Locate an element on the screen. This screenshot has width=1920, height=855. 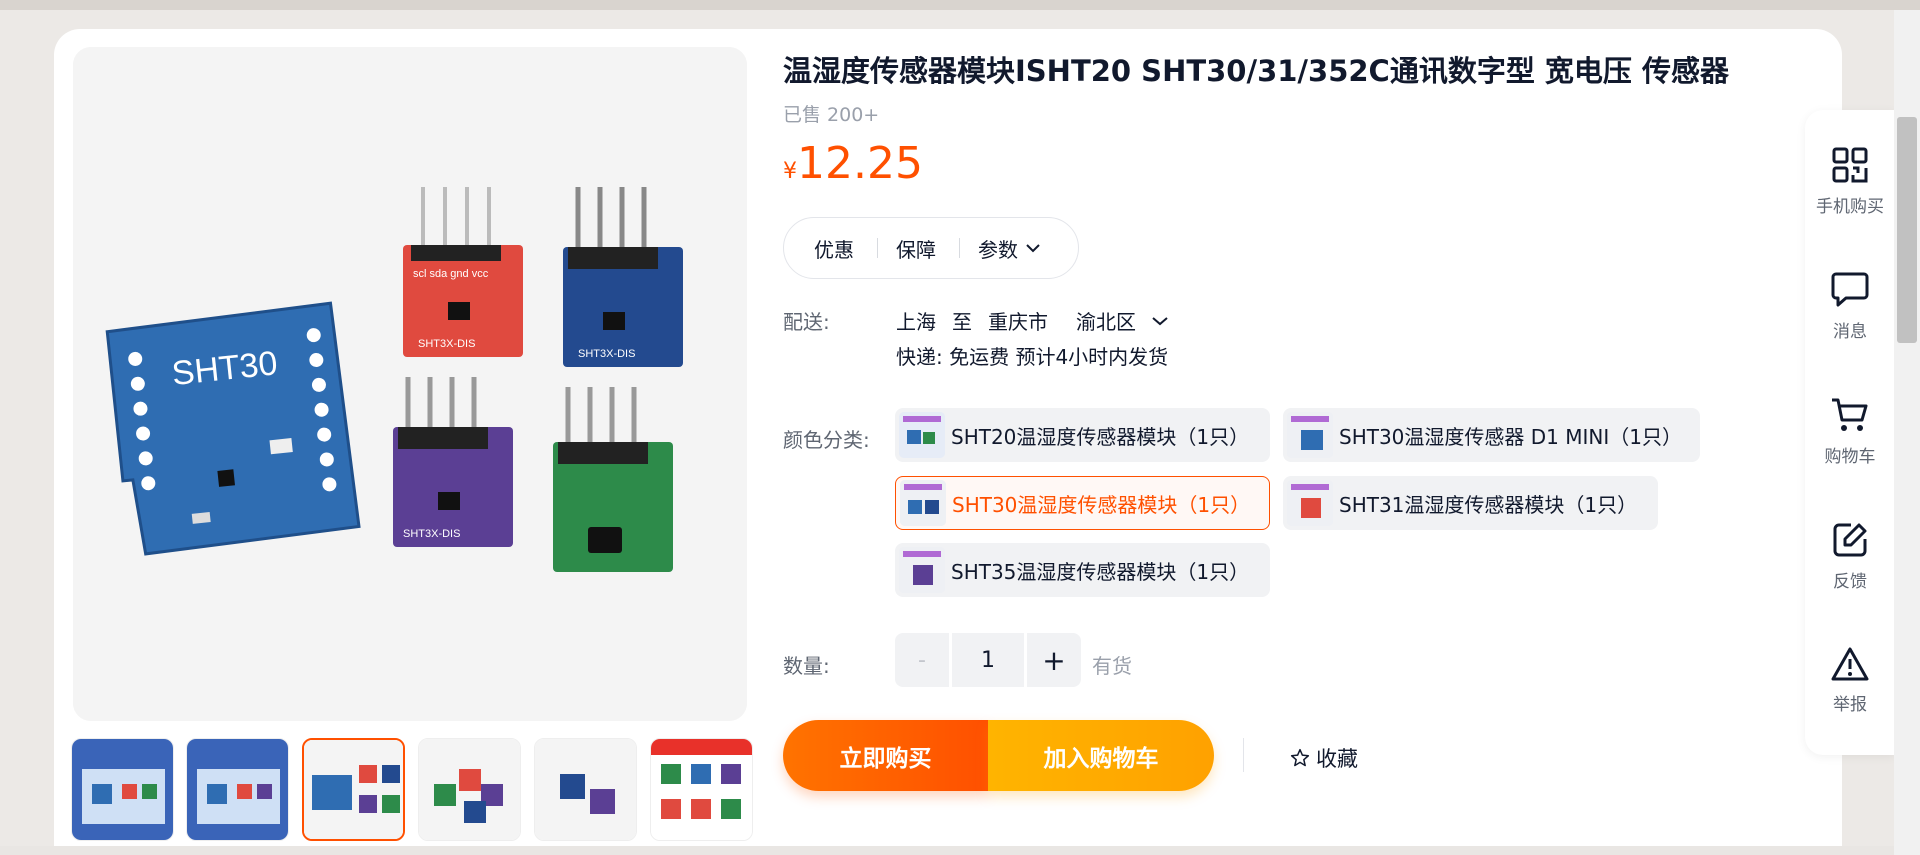
quantity-input: 1 is located at coordinates (988, 660).